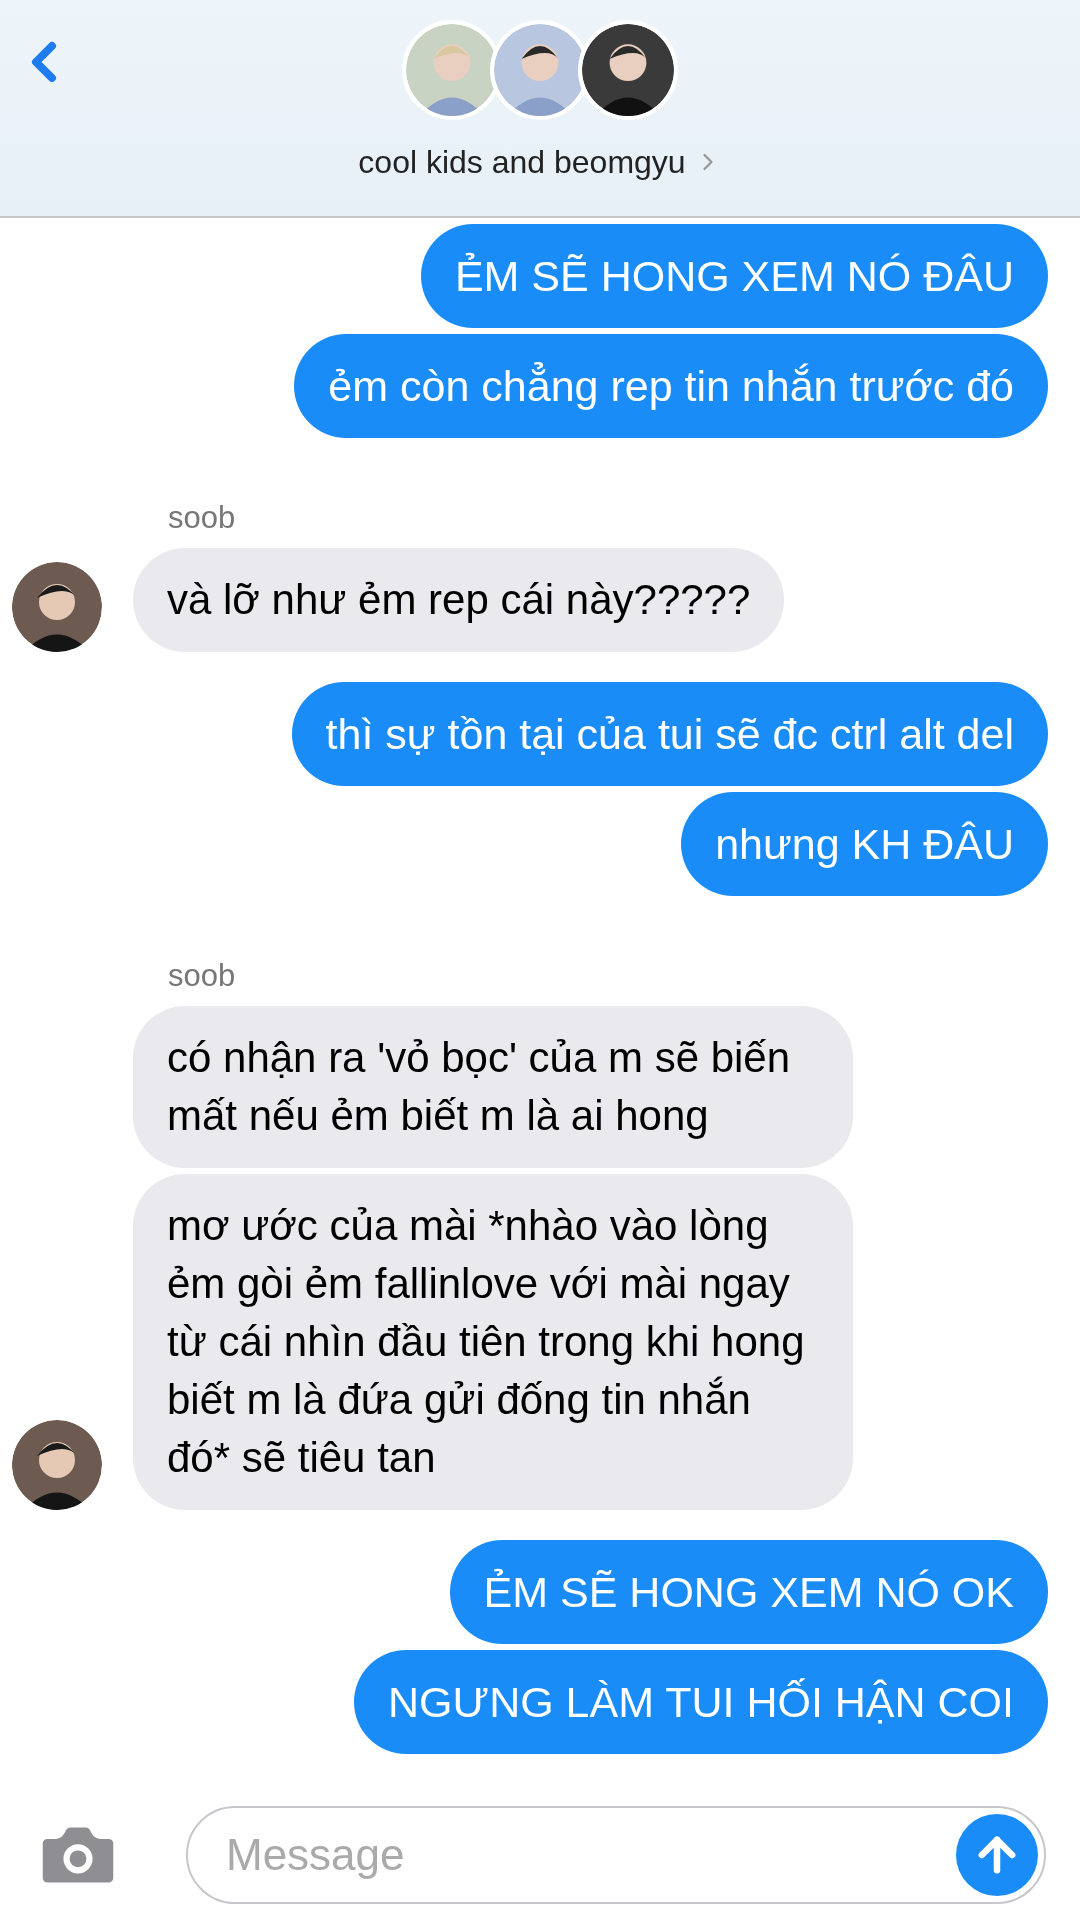 The image size is (1080, 1920). What do you see at coordinates (700, 1702) in the screenshot?
I see `outgoing-message: NGƯNG LÀM TUI HỐI HẬN COI` at bounding box center [700, 1702].